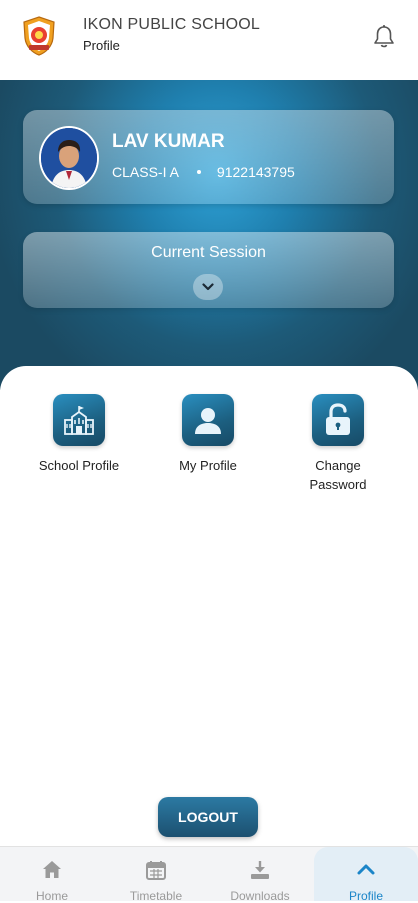 The height and width of the screenshot is (903, 418). What do you see at coordinates (156, 896) in the screenshot?
I see `nav-label-timetable: Timetable` at bounding box center [156, 896].